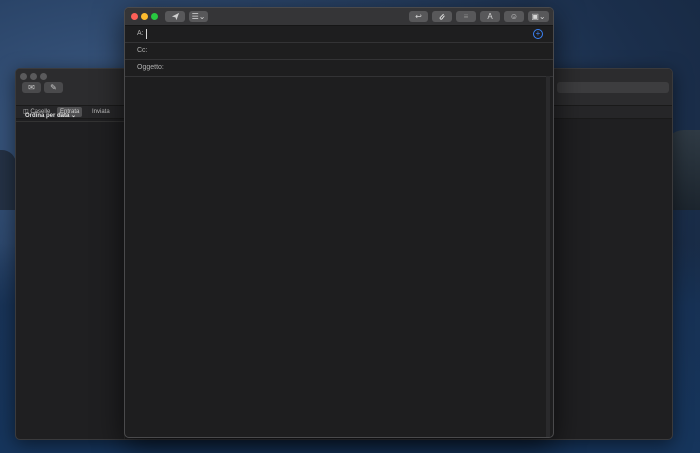  Describe the element at coordinates (339, 68) in the screenshot. I see `subject-field: Oggetto:` at that location.